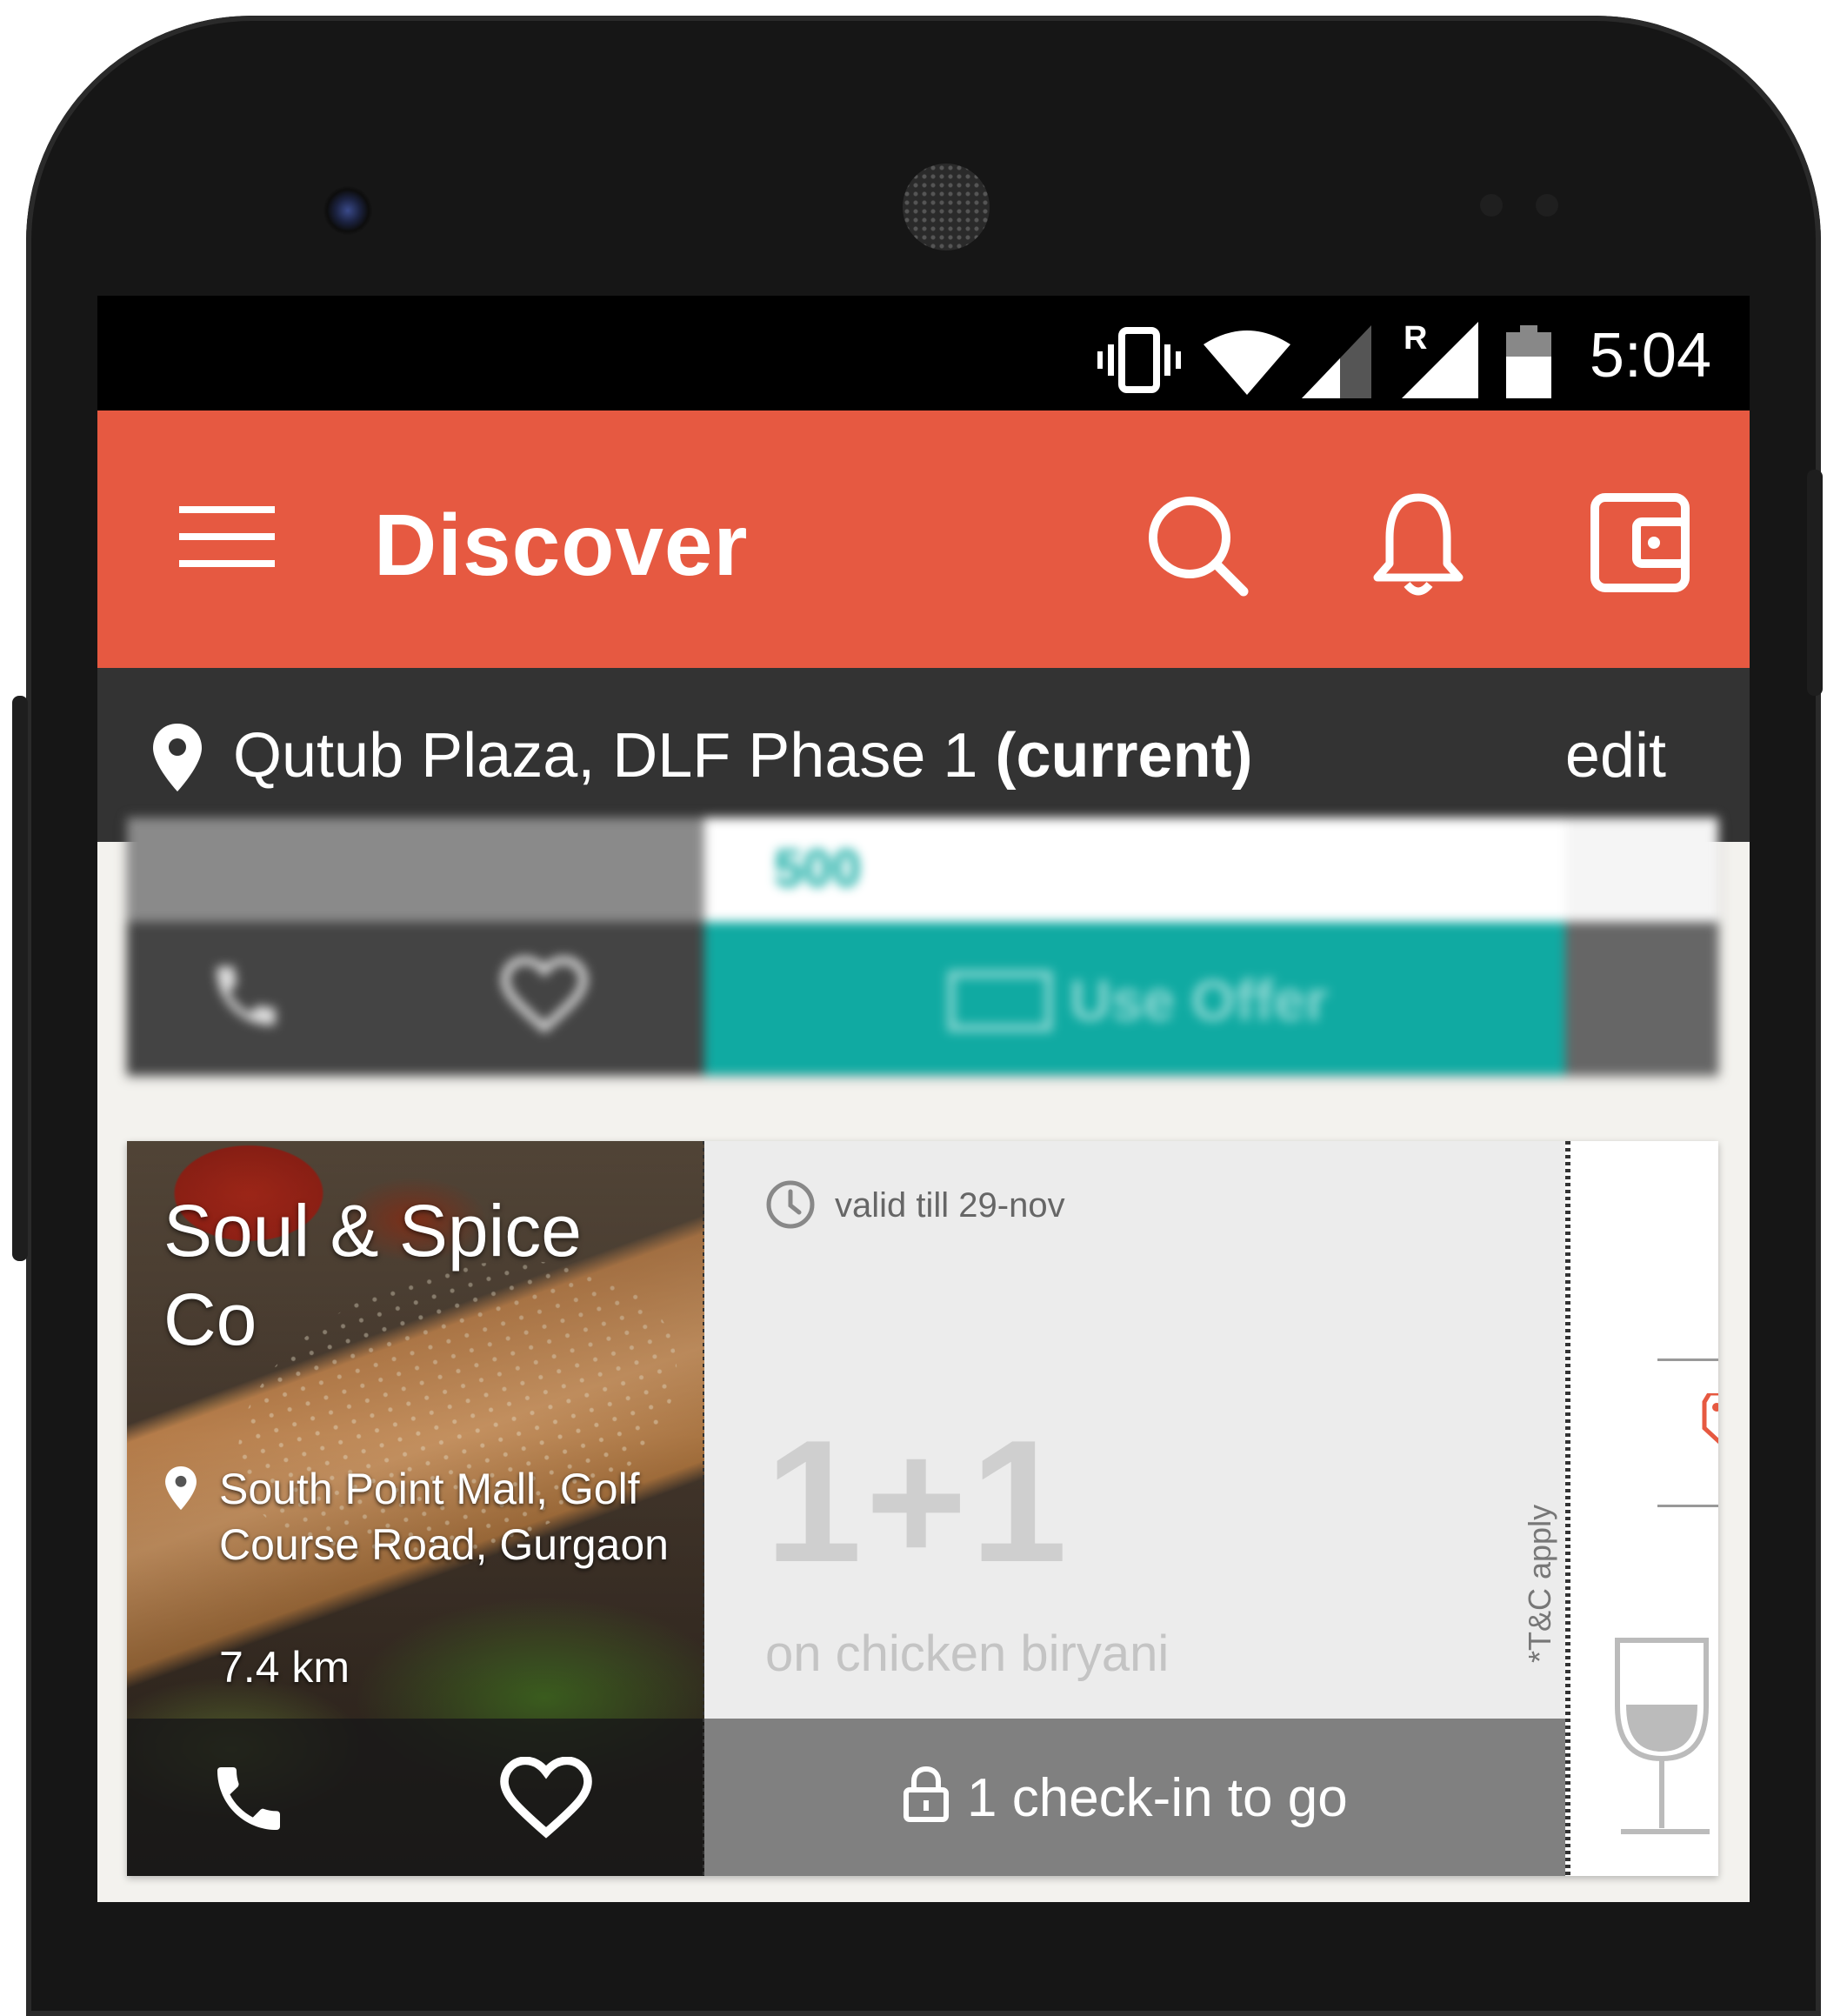  Describe the element at coordinates (1615, 755) in the screenshot. I see `edit-location-button: edit` at that location.